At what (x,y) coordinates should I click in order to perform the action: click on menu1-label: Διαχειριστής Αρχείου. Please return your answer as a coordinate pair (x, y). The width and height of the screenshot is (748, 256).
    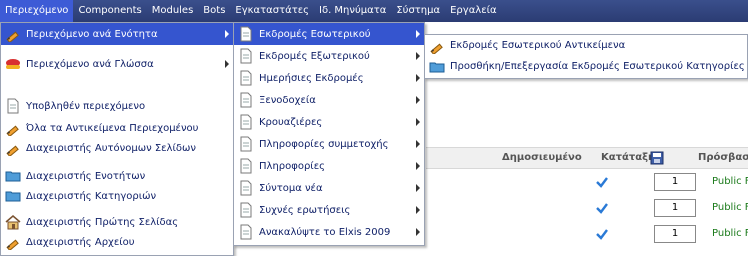
    Looking at the image, I should click on (80, 242).